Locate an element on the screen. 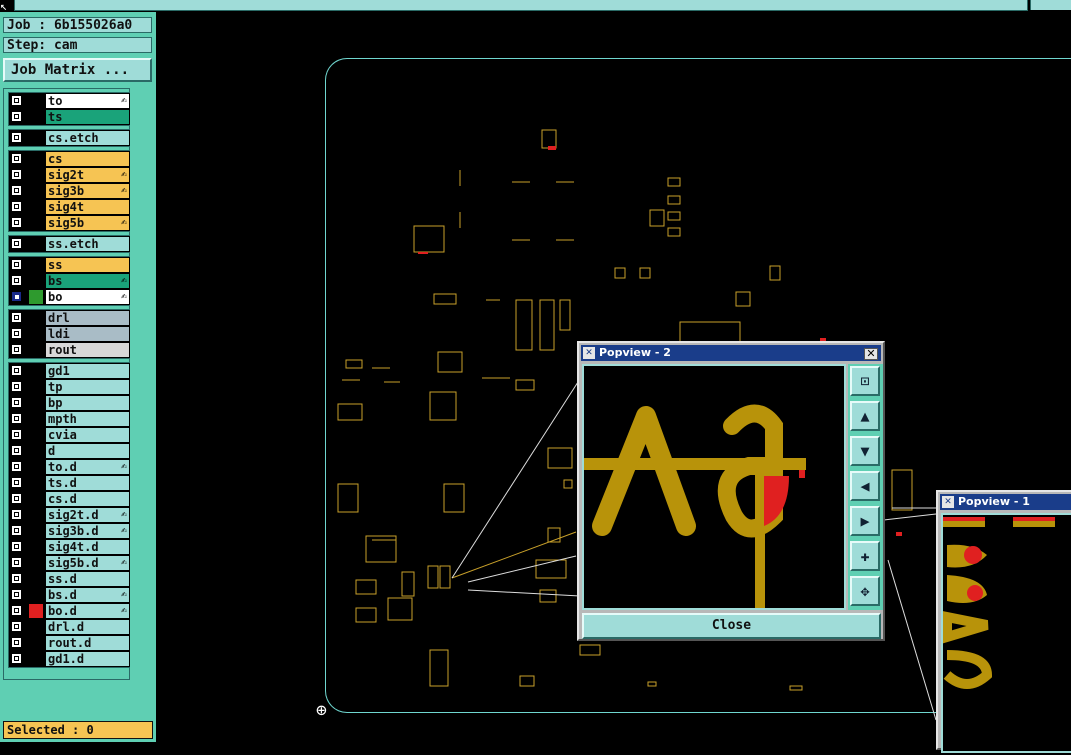  layer-list-scrollbar is located at coordinates (141, 383).